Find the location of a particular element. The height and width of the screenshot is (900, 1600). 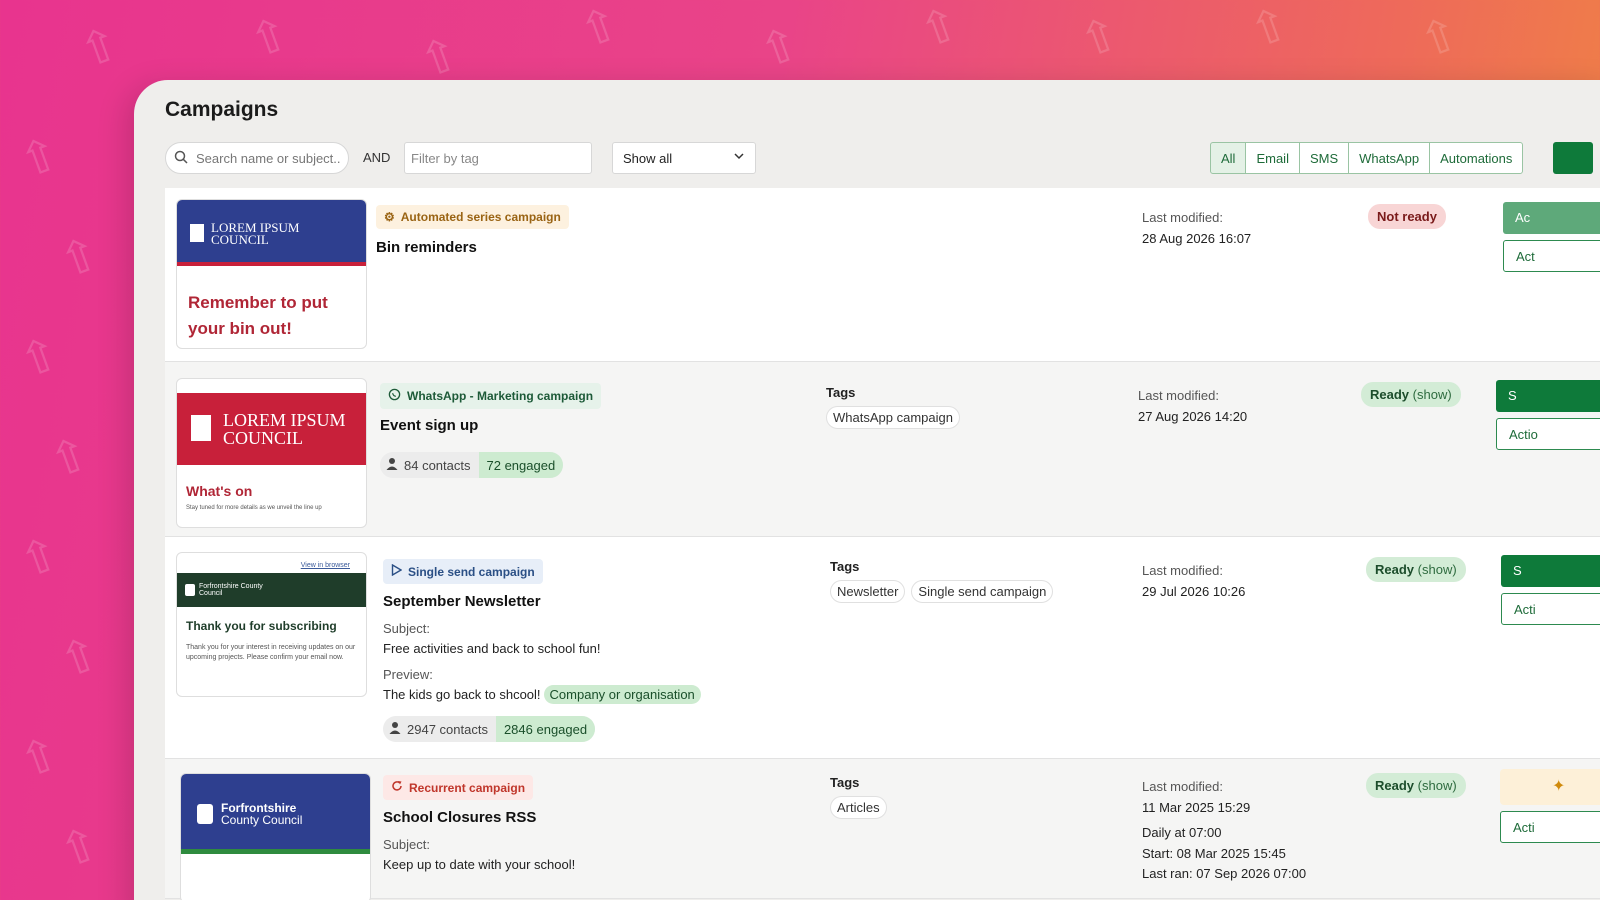

actions-button: Actio is located at coordinates (1548, 434).